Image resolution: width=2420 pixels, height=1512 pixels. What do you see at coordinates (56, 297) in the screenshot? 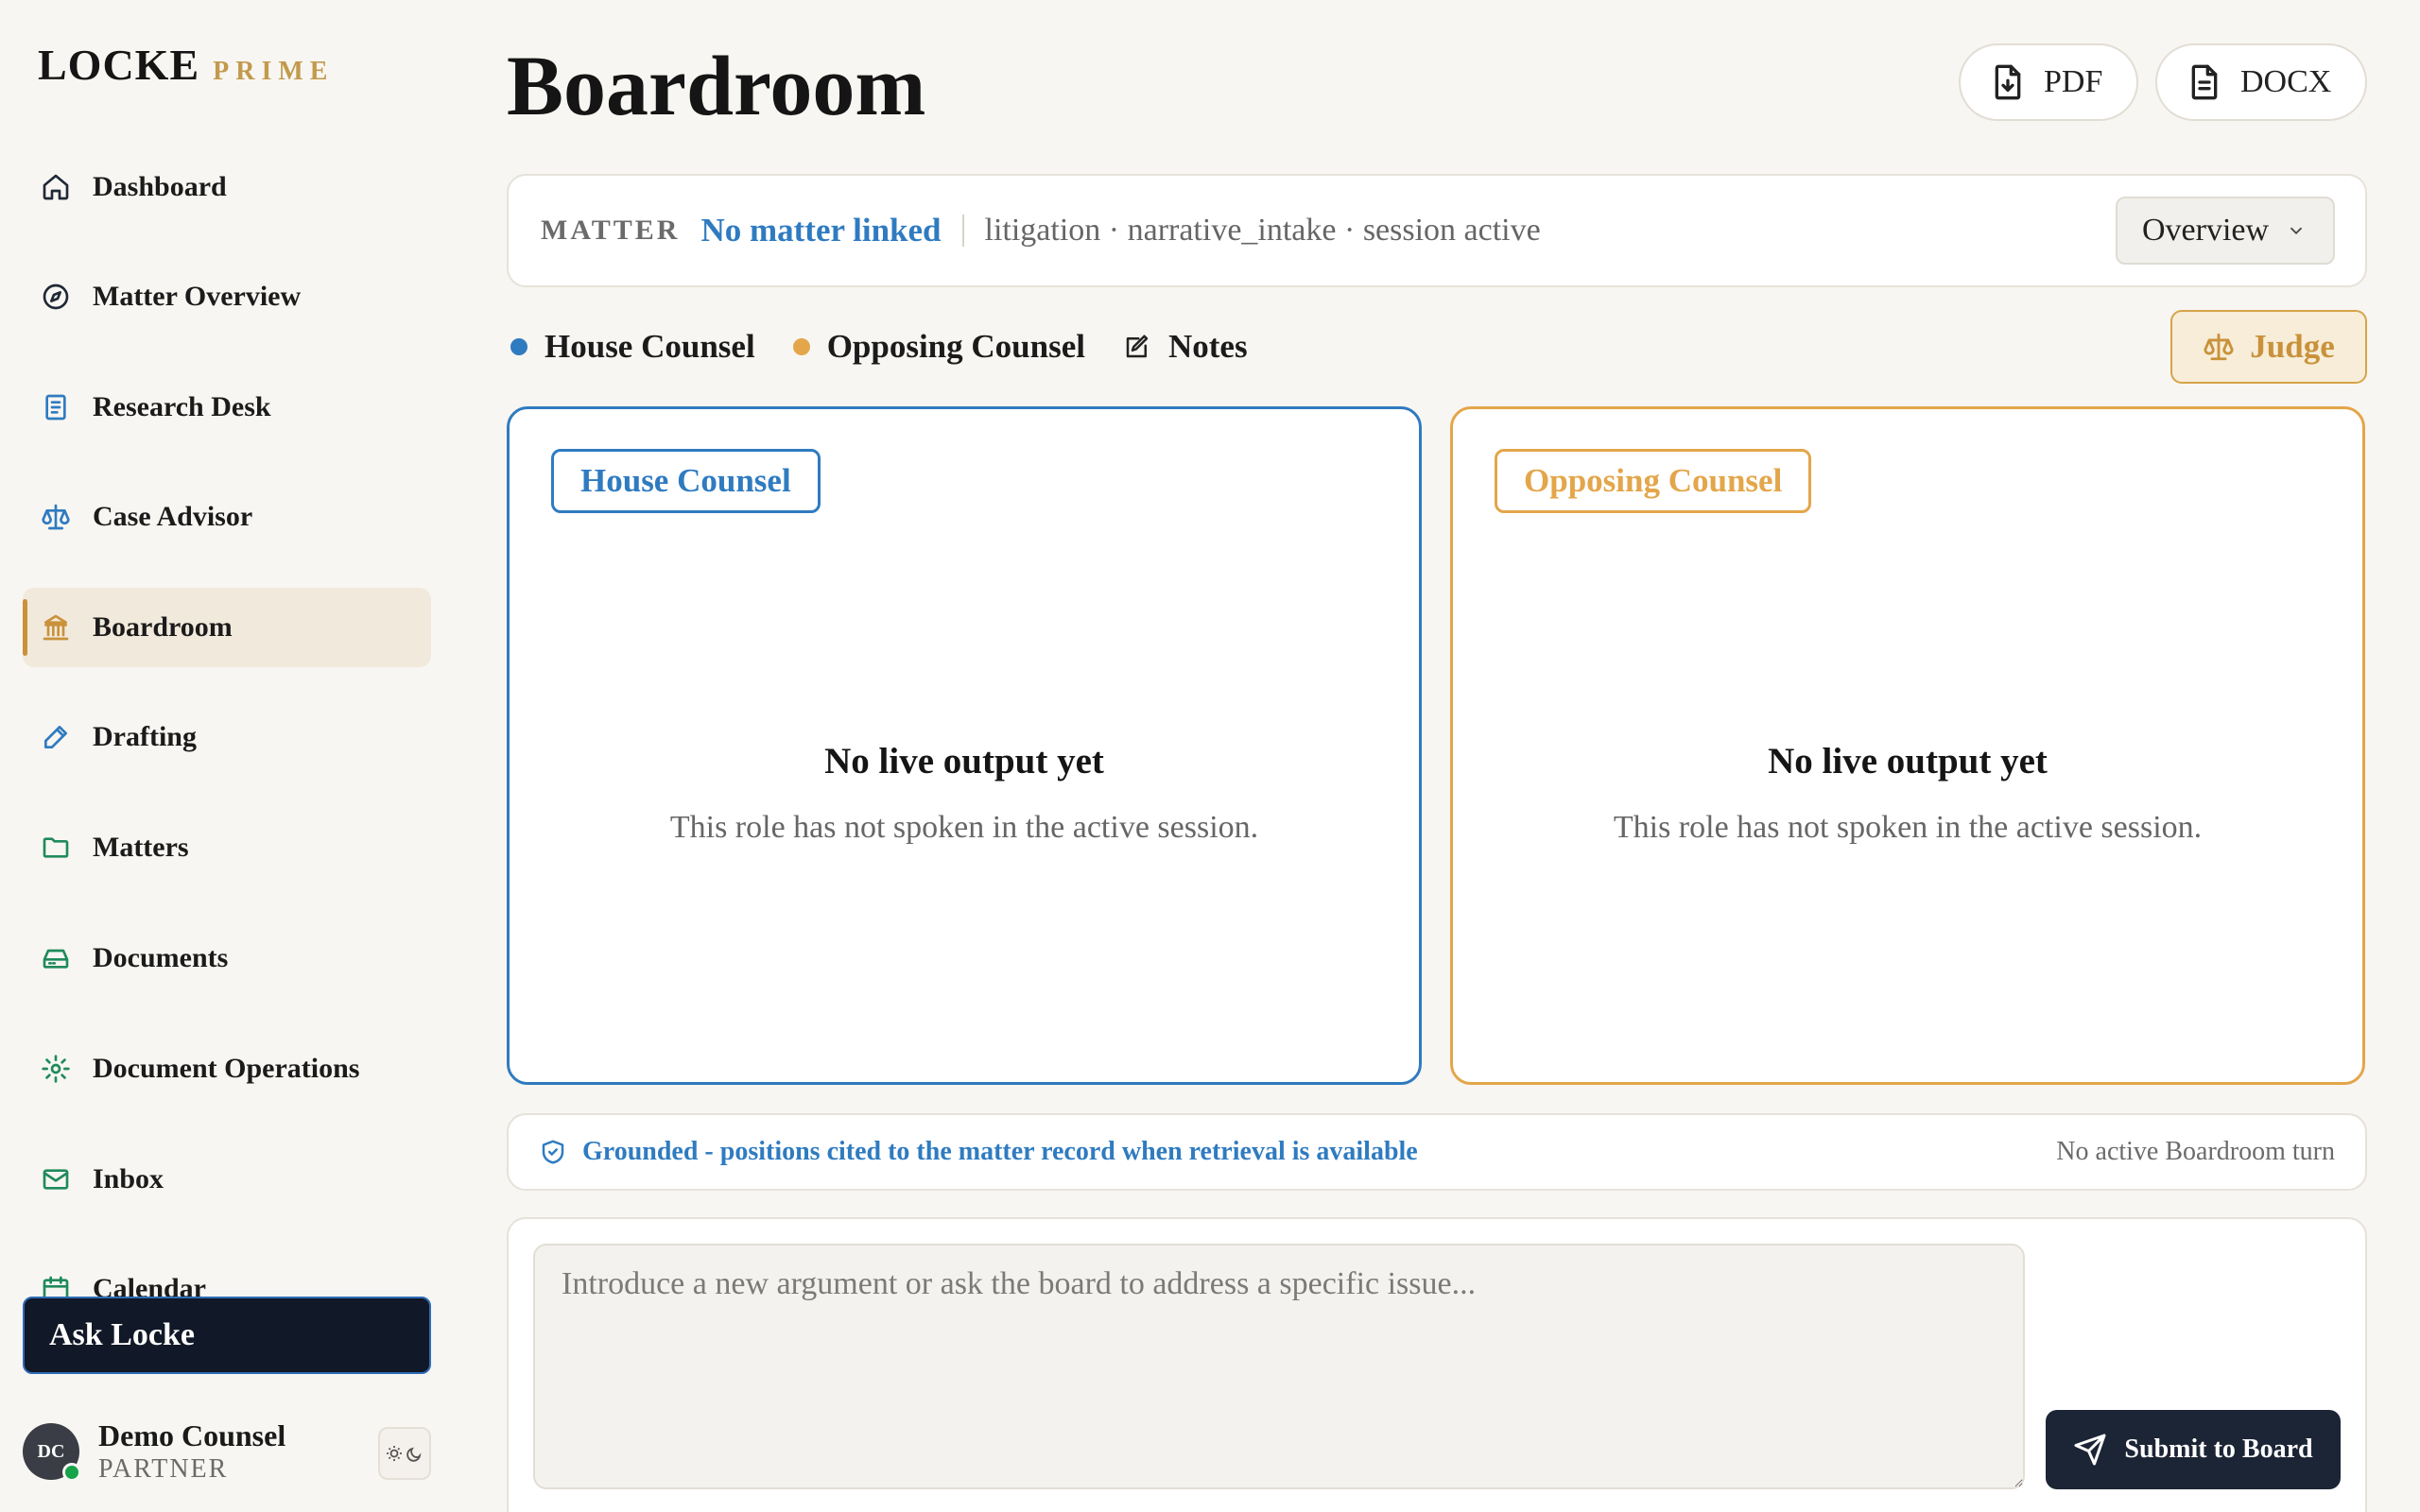
I see `compass-icon` at bounding box center [56, 297].